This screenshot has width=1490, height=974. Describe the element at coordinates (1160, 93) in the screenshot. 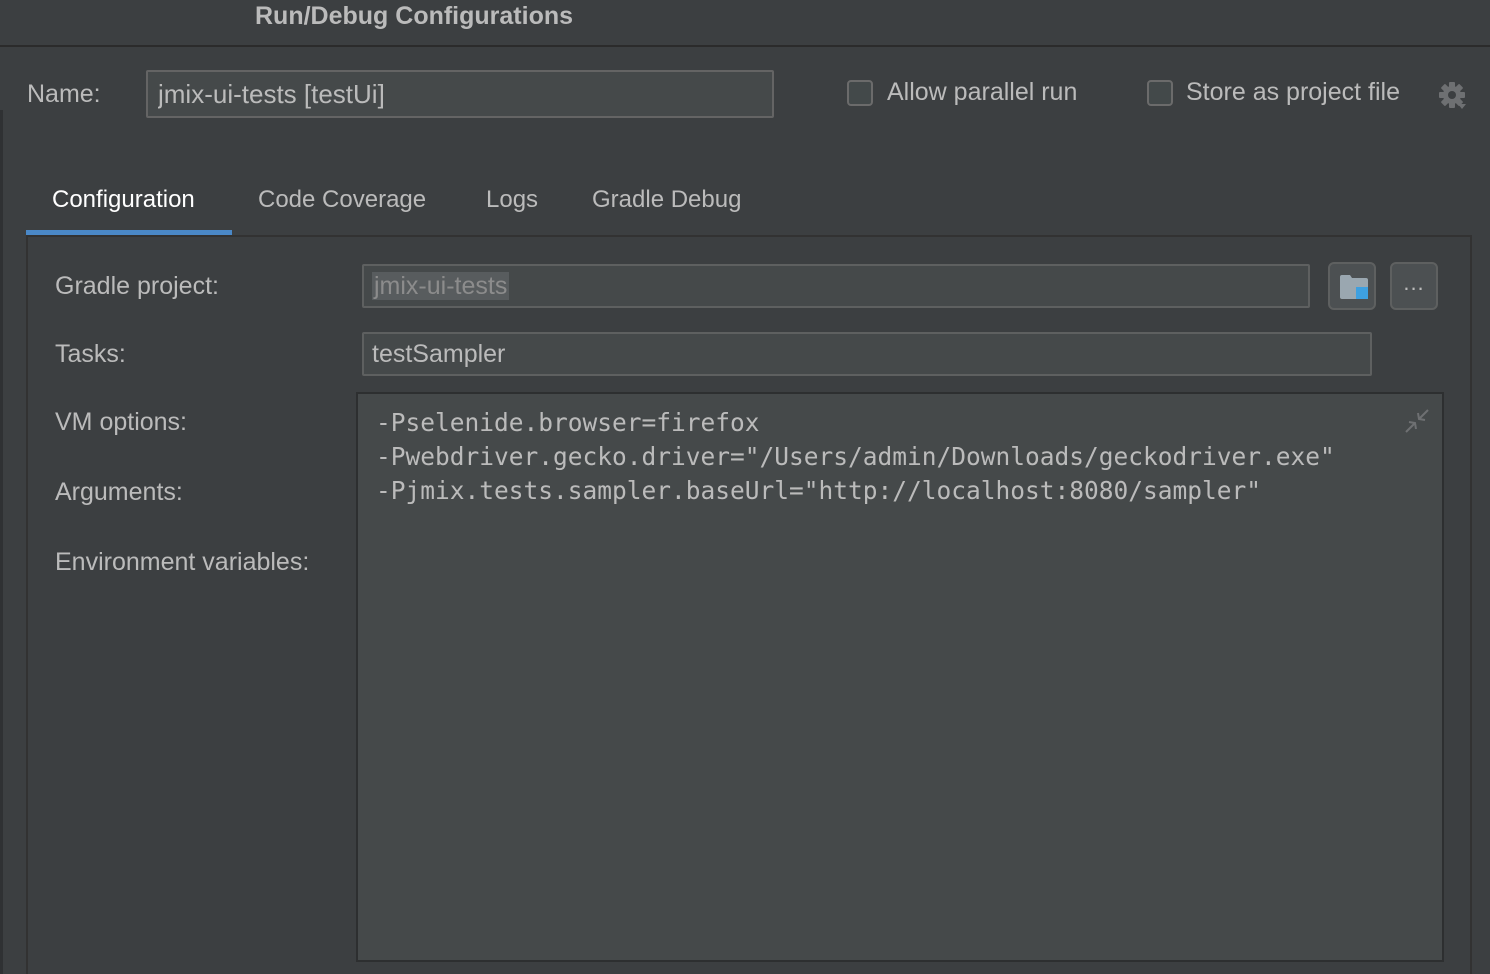

I see `store-as-project-file-checkbox` at that location.